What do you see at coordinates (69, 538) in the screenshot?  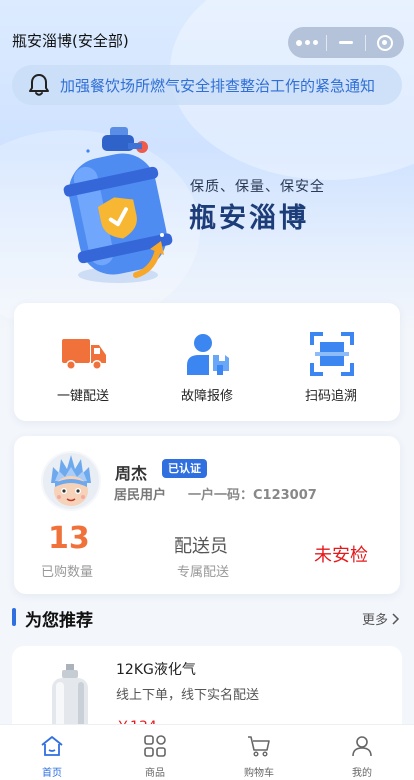 I see `purchase-count: 13` at bounding box center [69, 538].